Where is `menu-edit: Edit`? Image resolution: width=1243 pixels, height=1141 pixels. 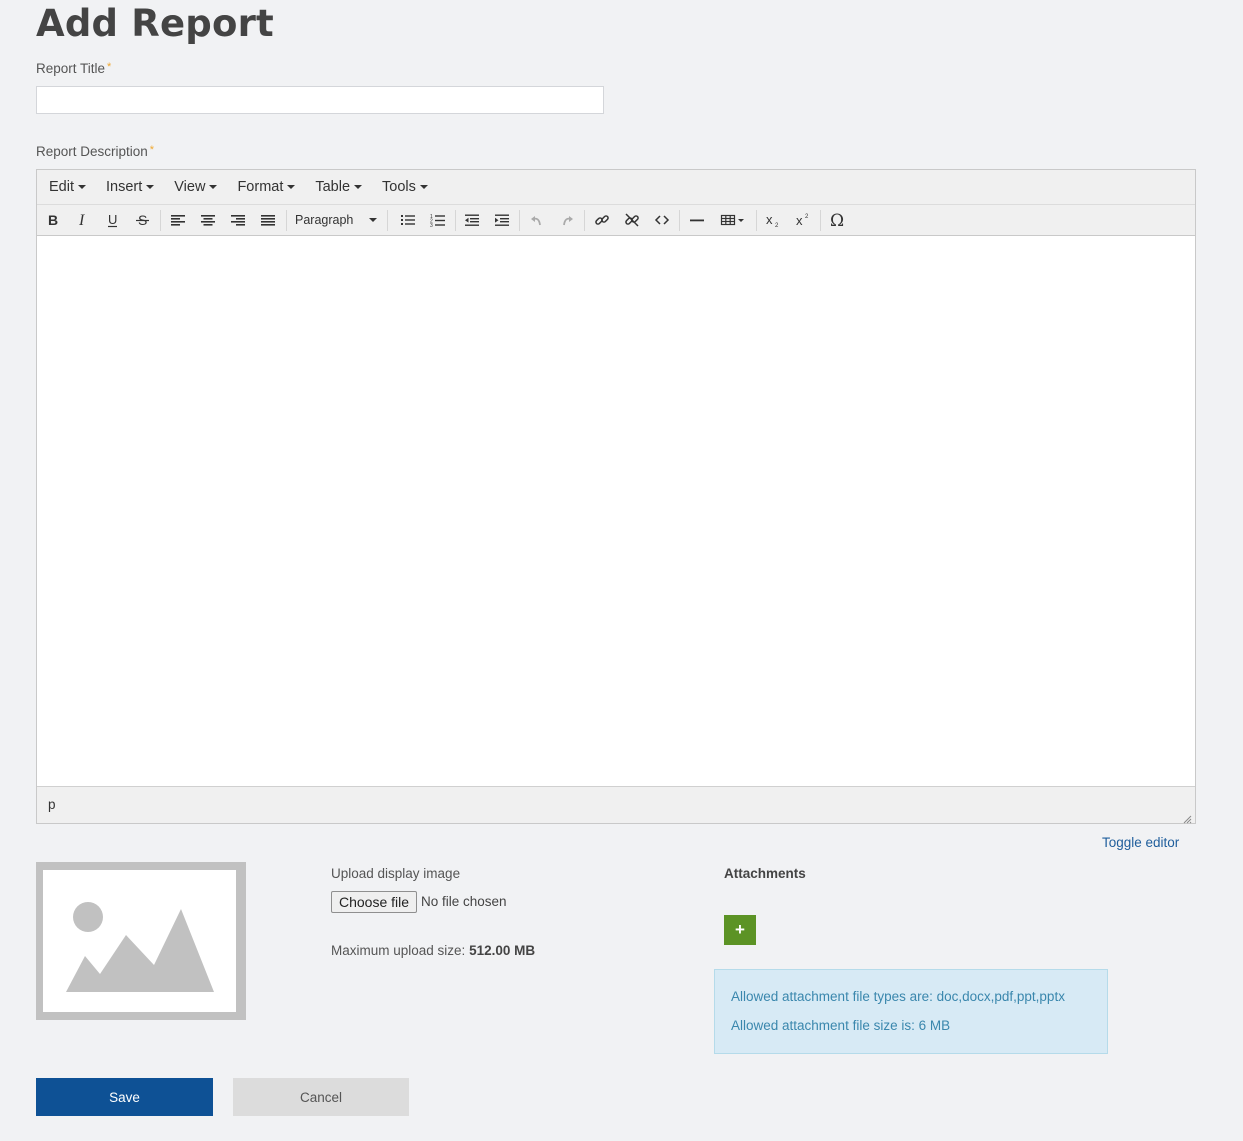
menu-edit: Edit is located at coordinates (67, 187).